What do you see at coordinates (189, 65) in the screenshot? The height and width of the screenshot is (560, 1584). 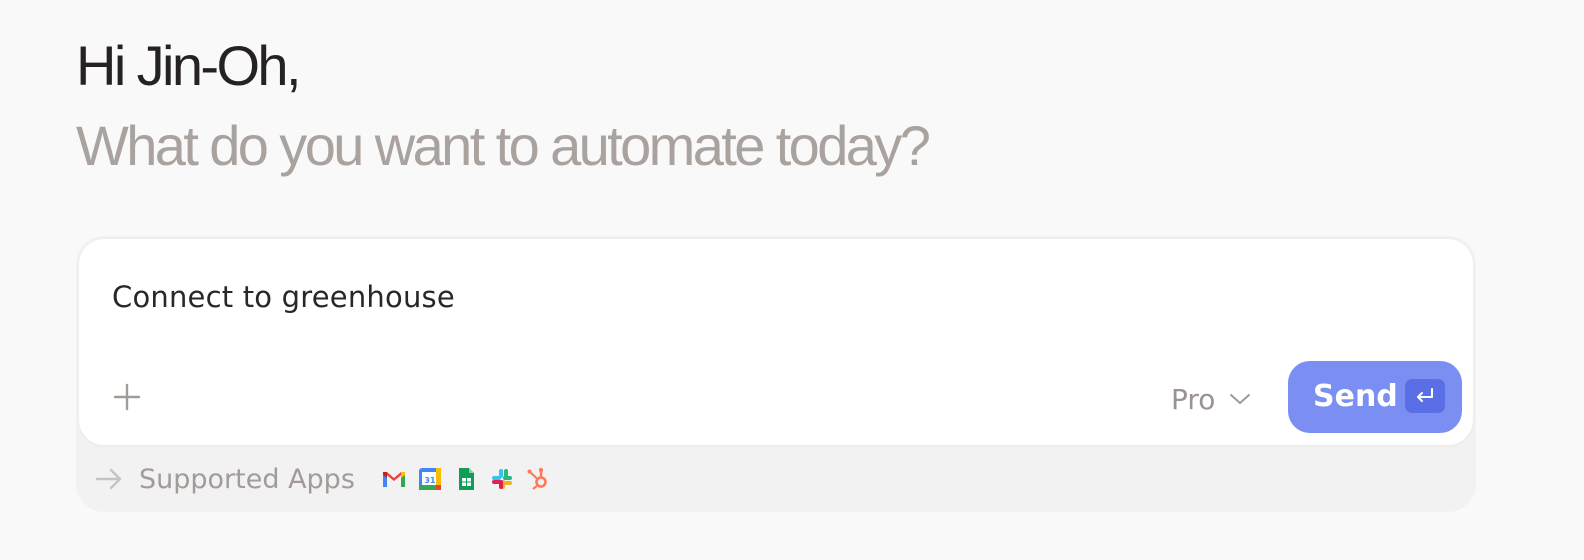 I see `greeting-heading: Hi Jin-Oh,` at bounding box center [189, 65].